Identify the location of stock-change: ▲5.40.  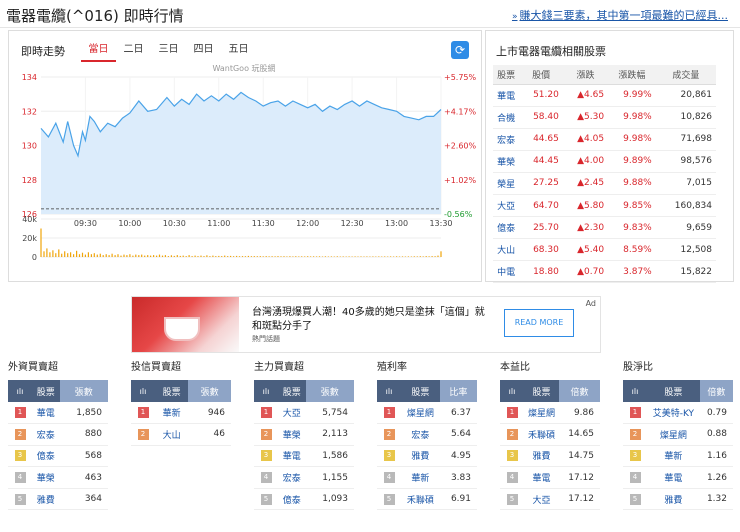
(585, 250).